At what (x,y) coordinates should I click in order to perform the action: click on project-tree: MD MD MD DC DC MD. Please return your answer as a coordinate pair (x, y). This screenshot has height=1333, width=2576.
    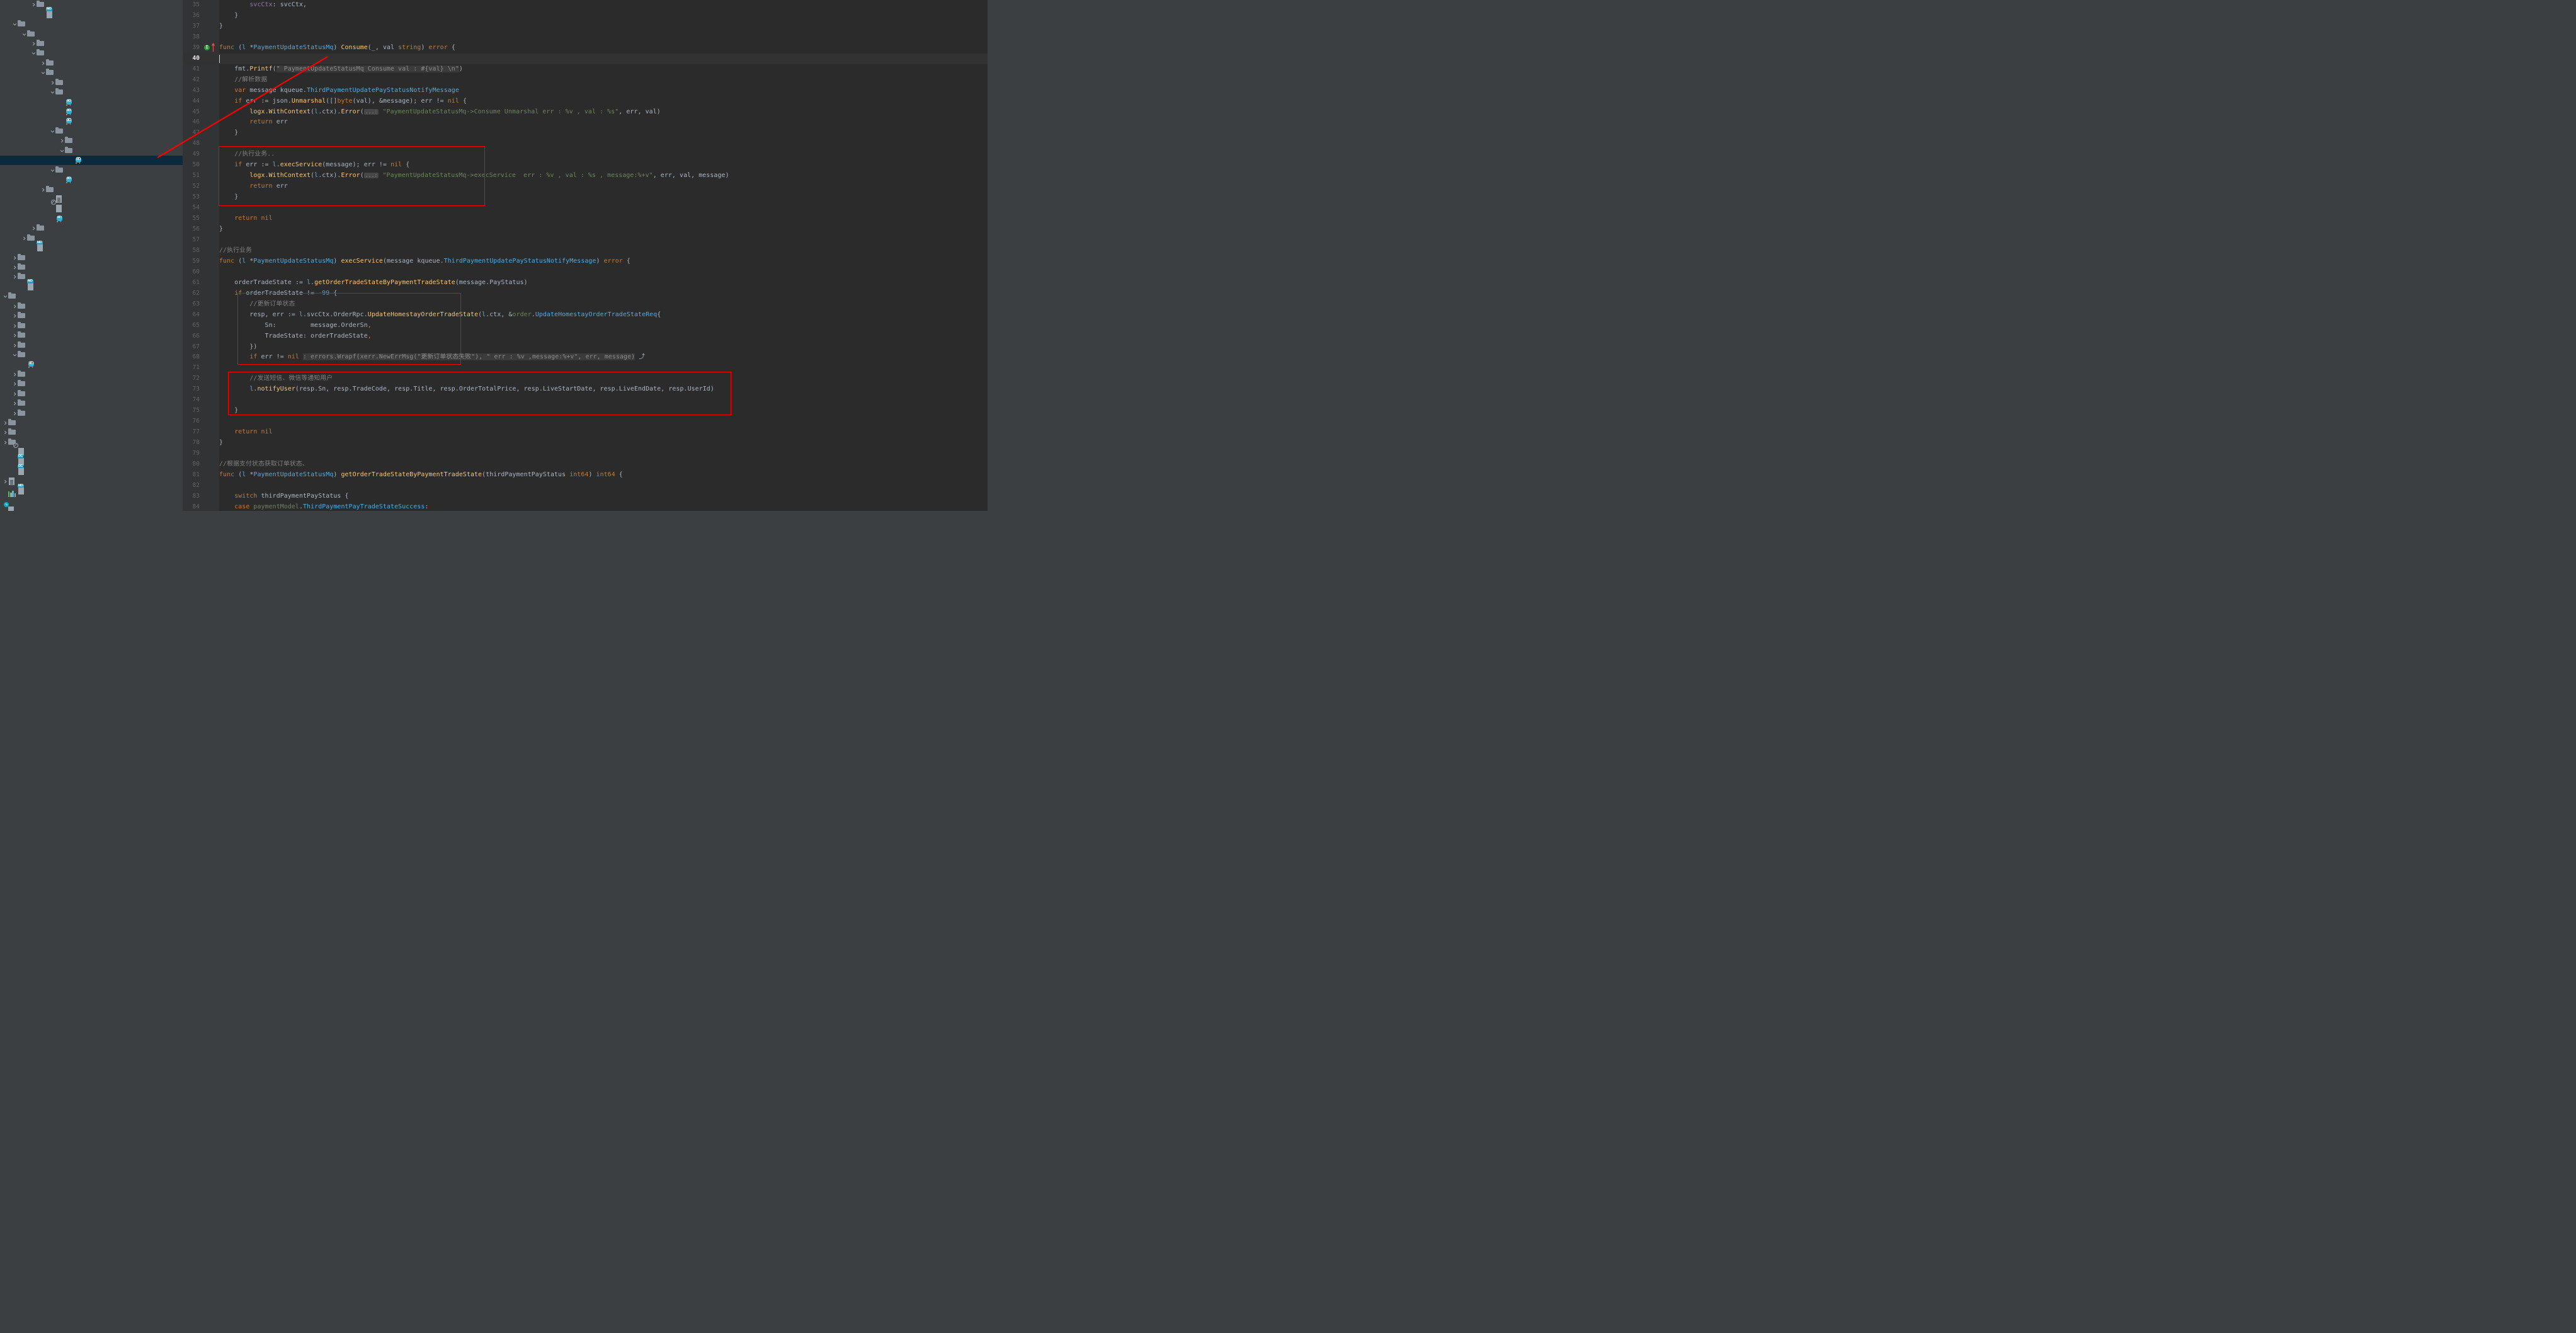
    Looking at the image, I should click on (91, 255).